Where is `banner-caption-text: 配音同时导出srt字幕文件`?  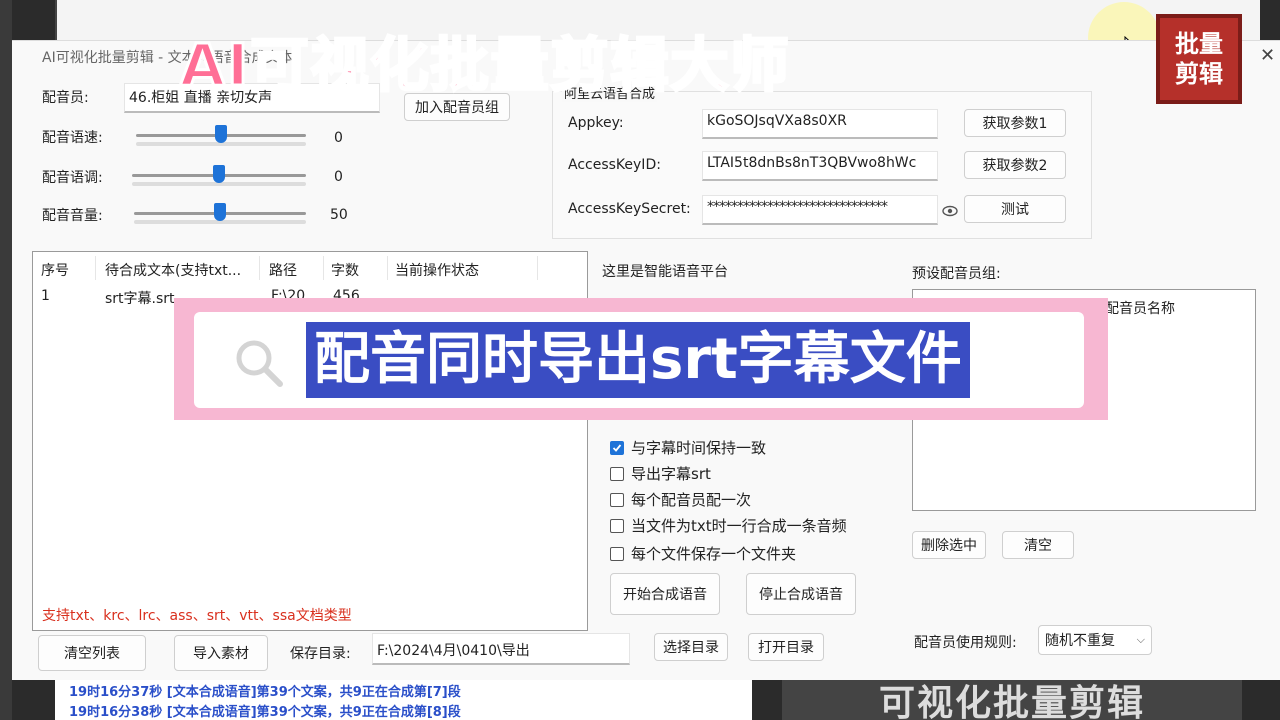 banner-caption-text: 配音同时导出srt字幕文件 is located at coordinates (638, 360).